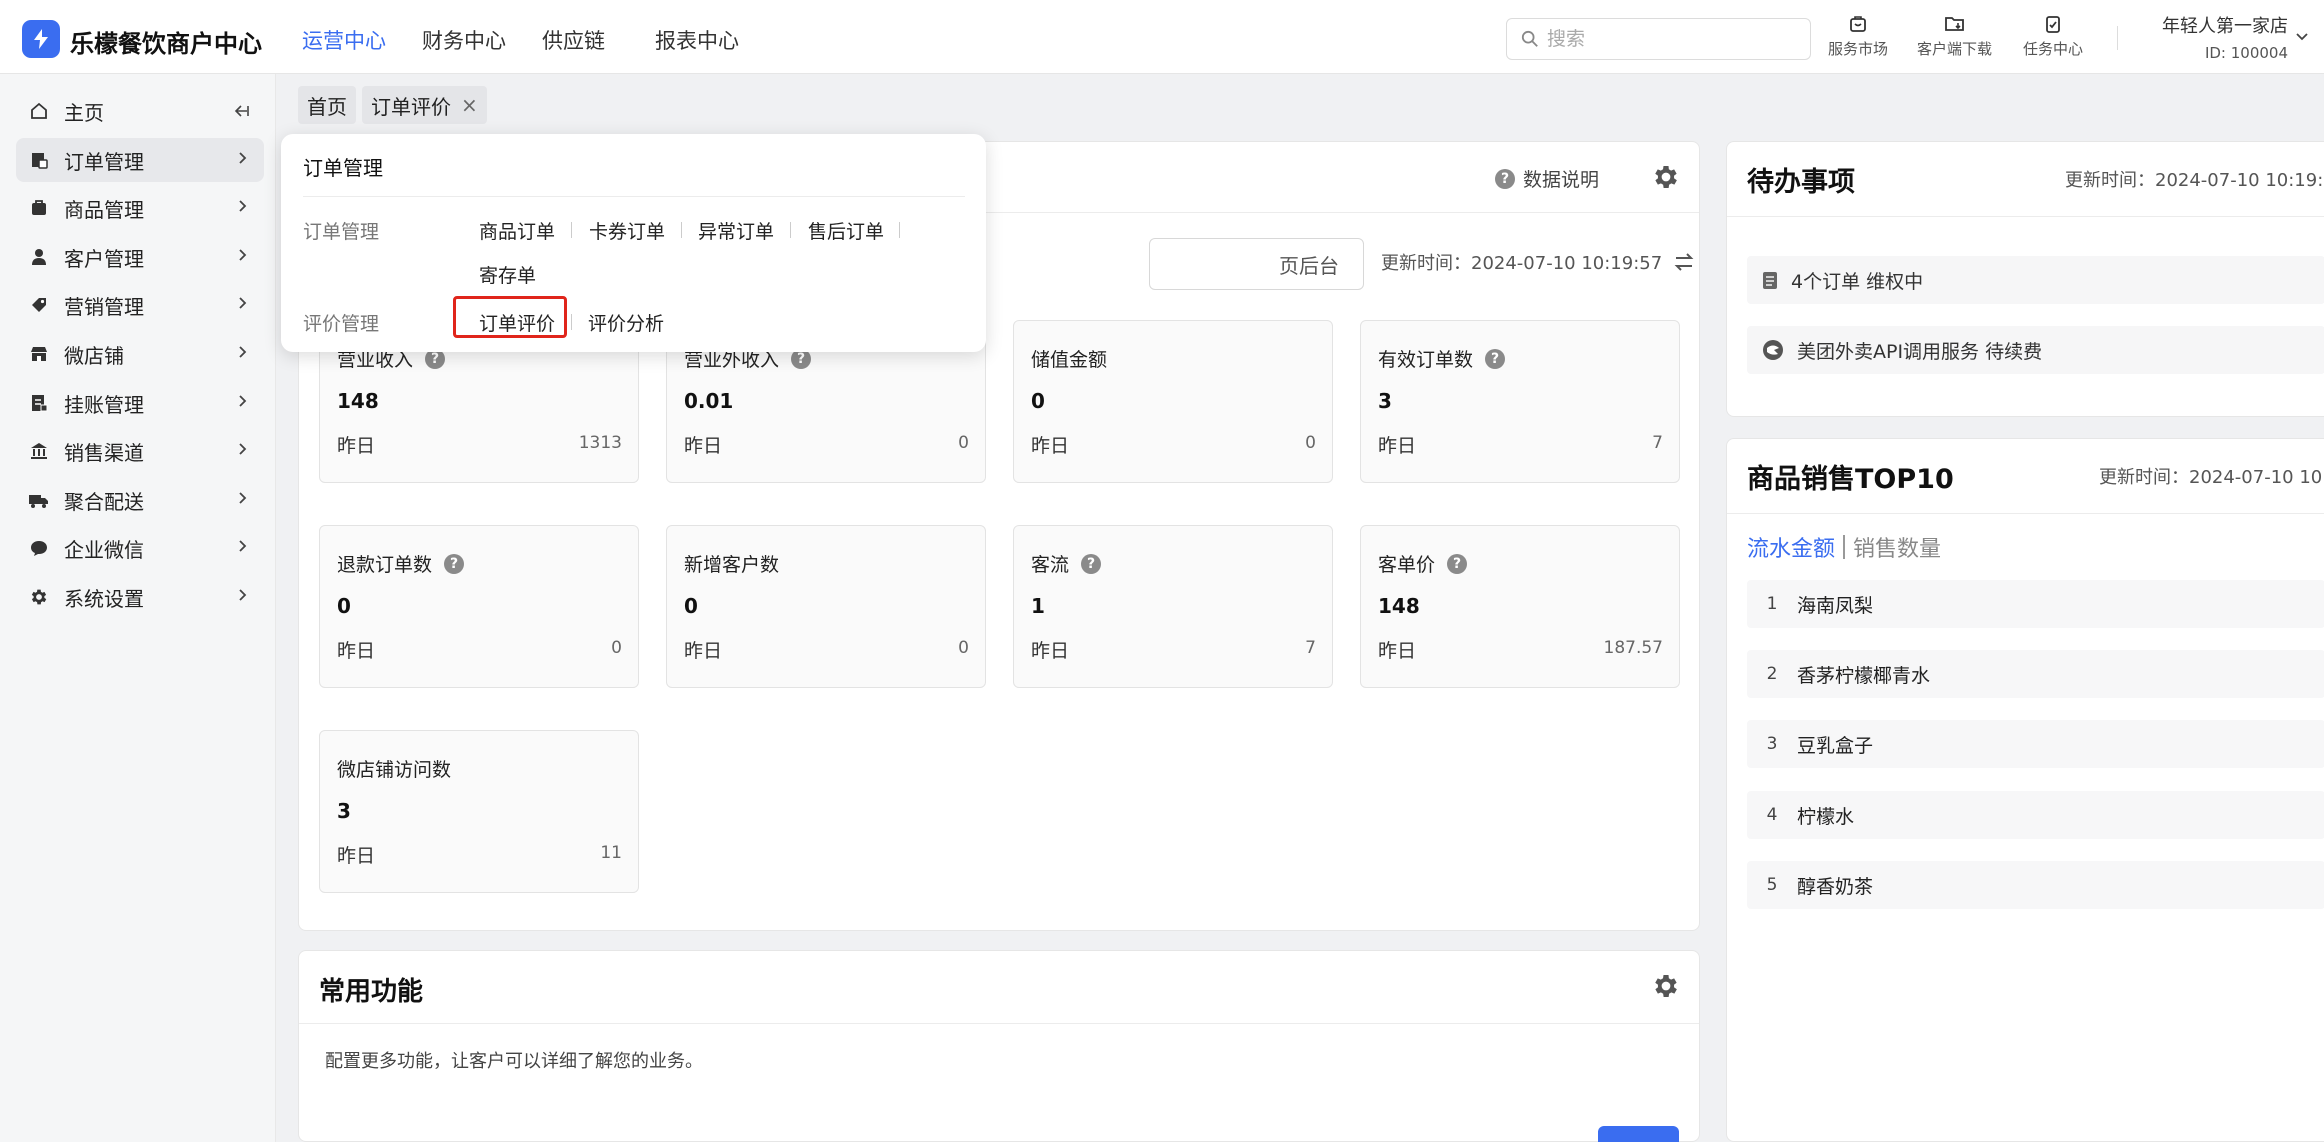  I want to click on tab-count: 销售数量, so click(1897, 547).